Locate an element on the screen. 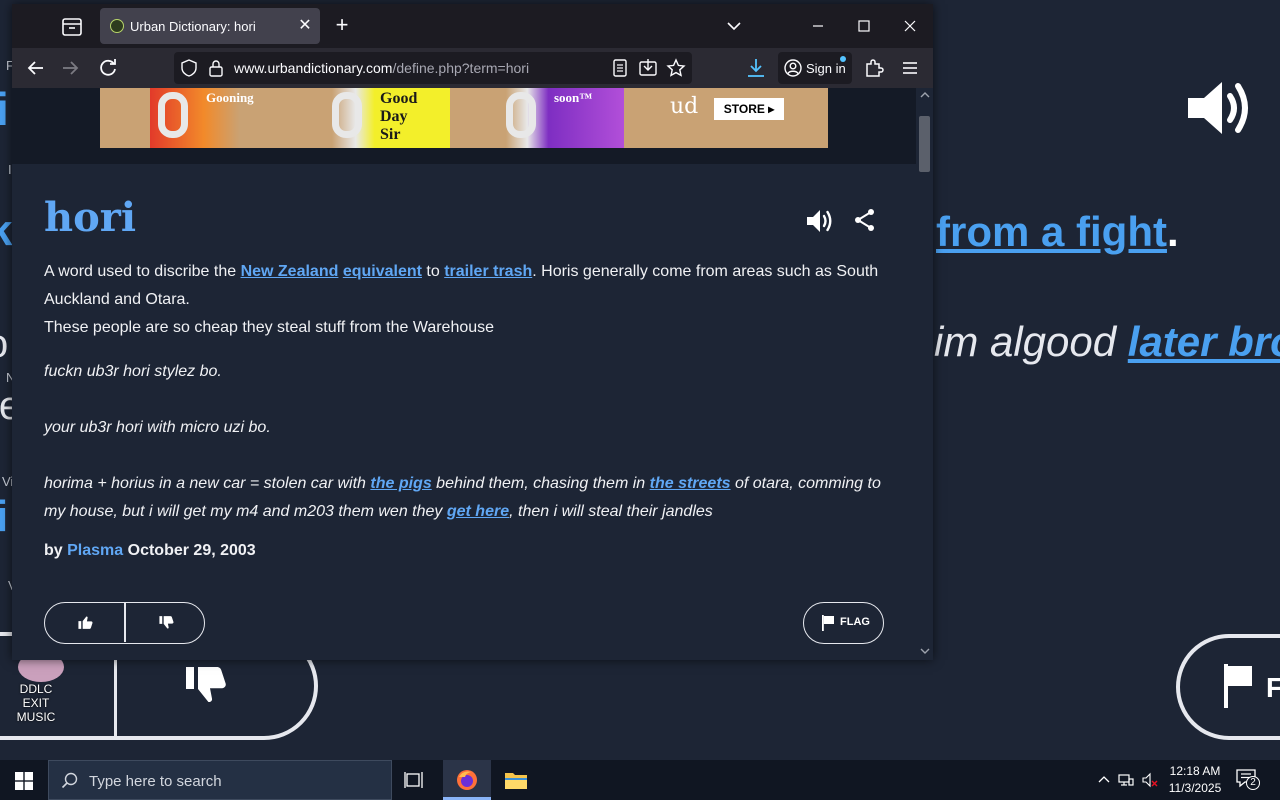 This screenshot has height=800, width=1280. scrollbar-thumb is located at coordinates (924, 144).